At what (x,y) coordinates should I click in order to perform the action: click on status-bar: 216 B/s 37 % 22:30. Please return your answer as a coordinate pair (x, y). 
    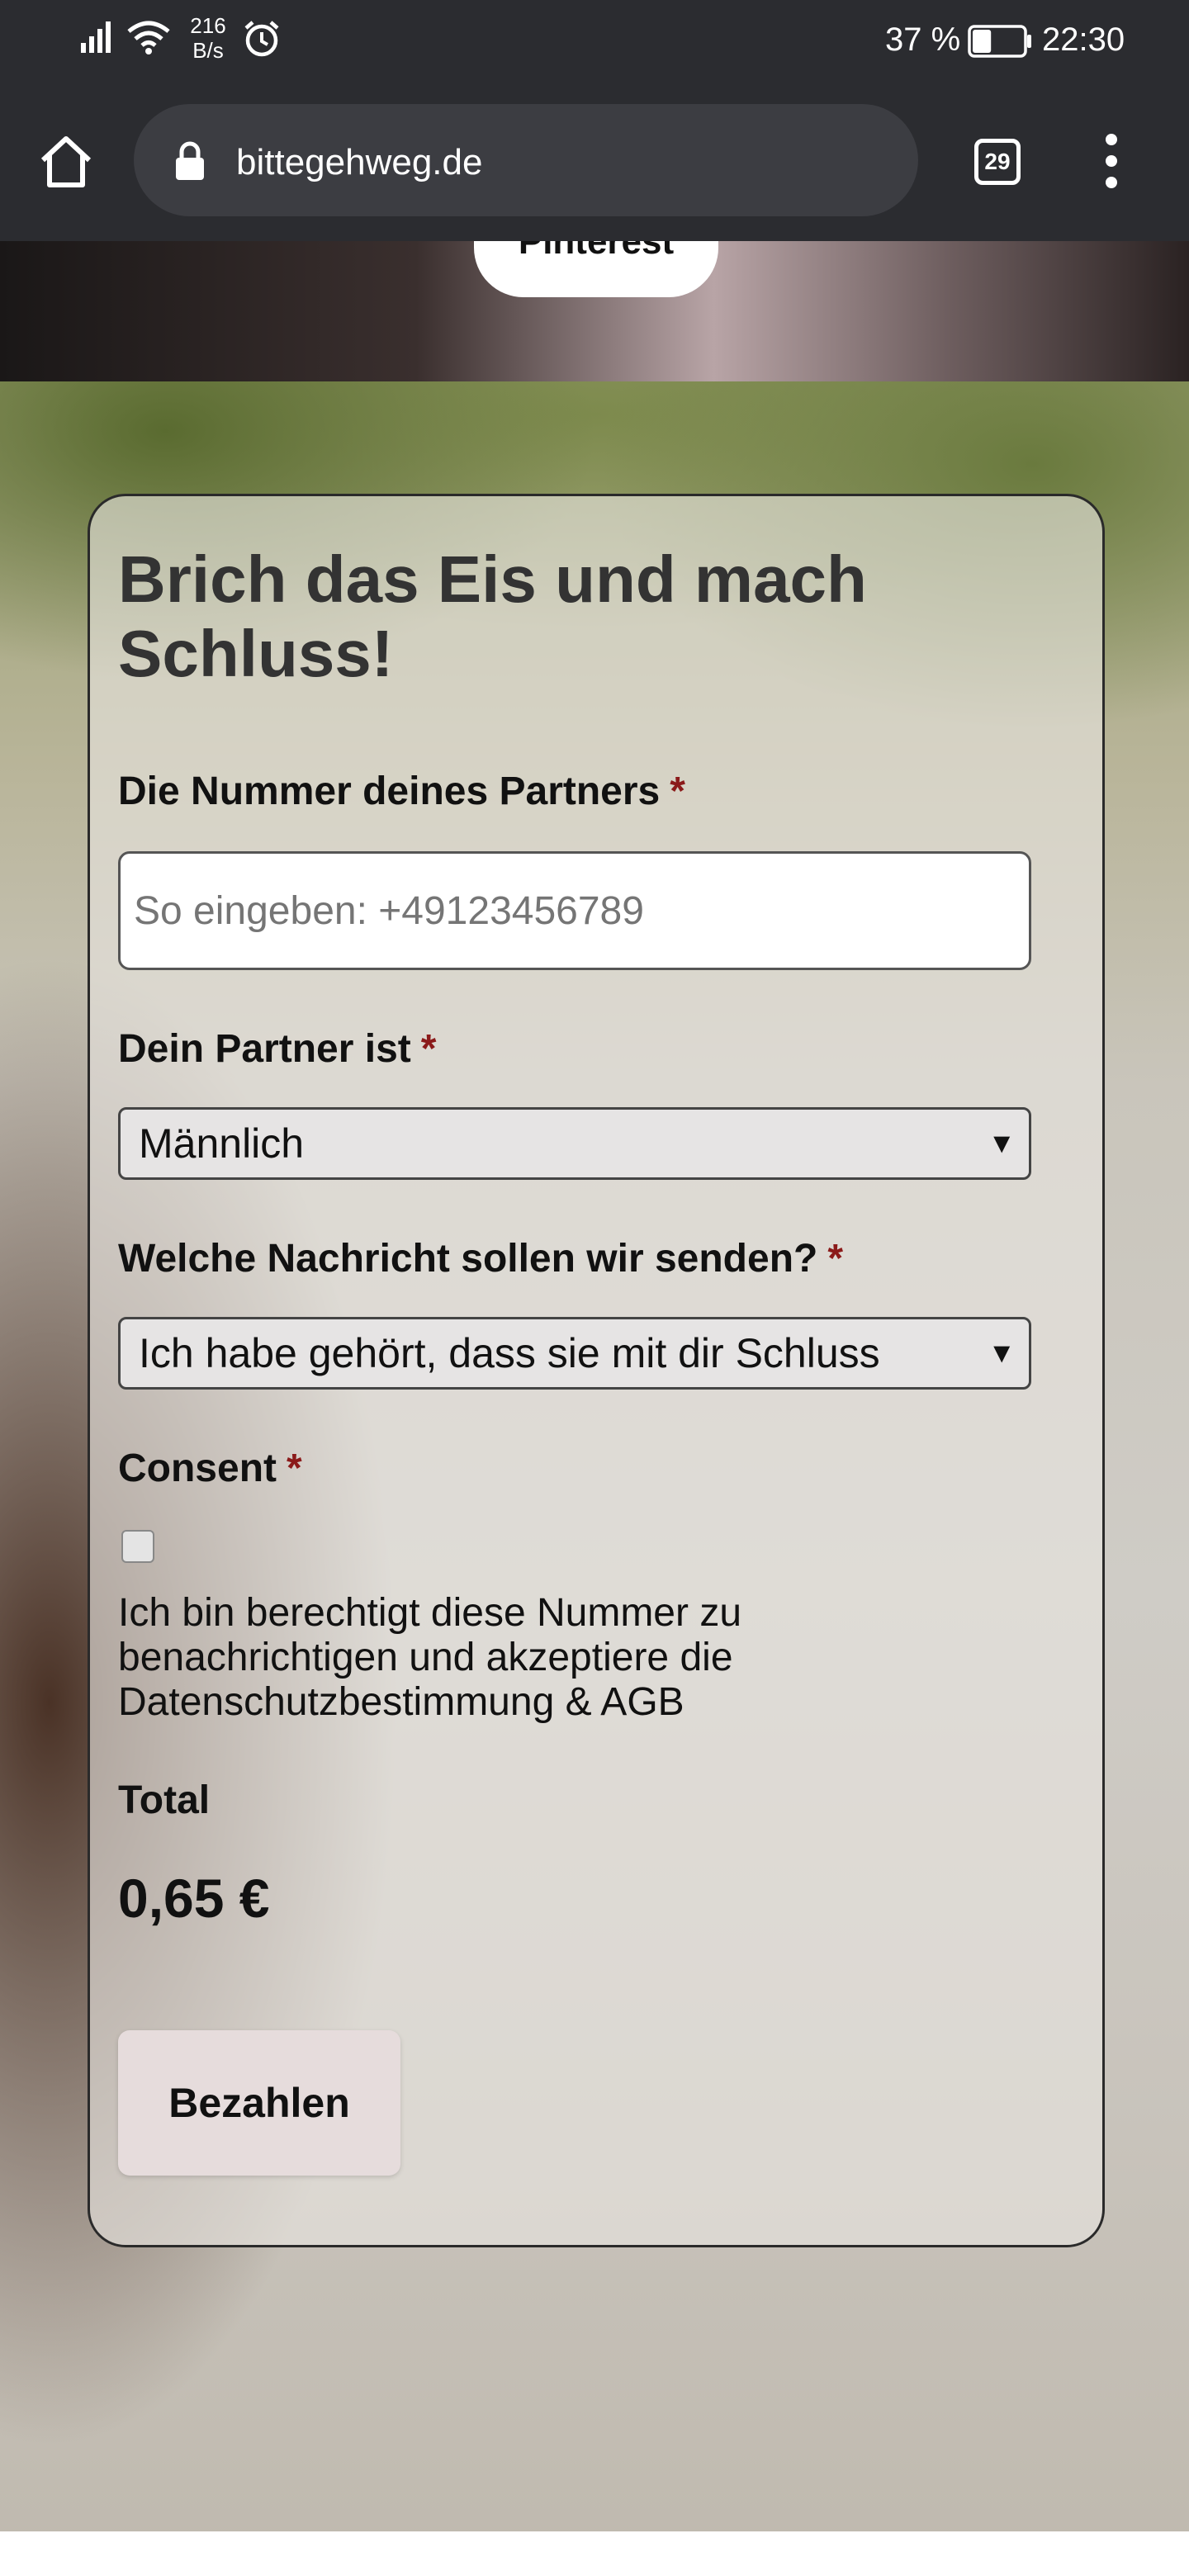
    Looking at the image, I should click on (594, 41).